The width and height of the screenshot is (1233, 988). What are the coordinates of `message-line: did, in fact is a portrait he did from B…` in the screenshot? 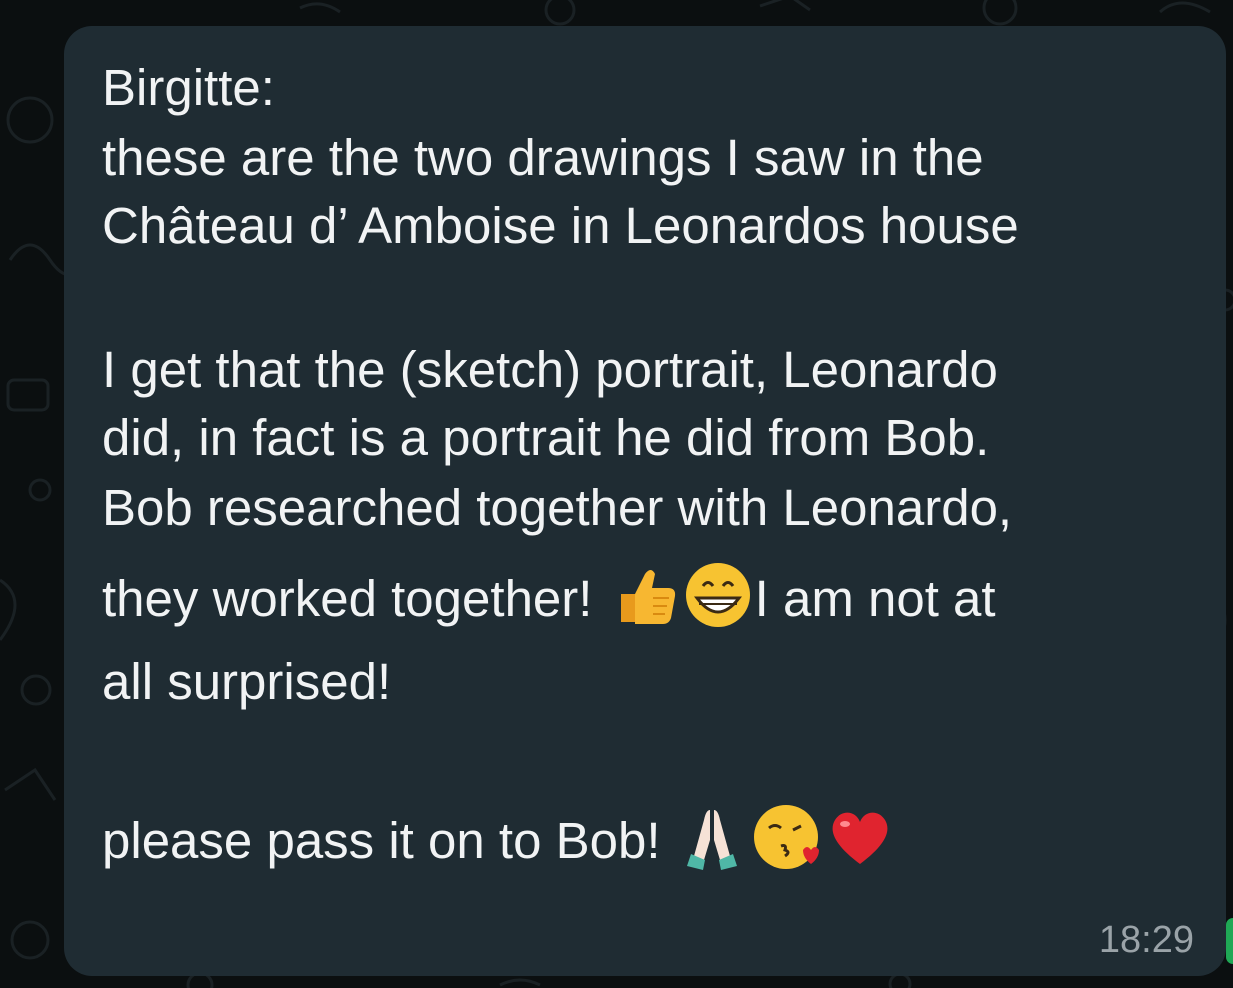 It's located at (546, 437).